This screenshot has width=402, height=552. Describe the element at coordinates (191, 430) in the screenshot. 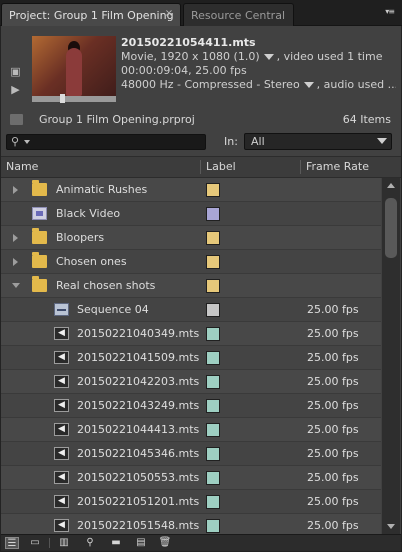

I see `list-item: ◀ 20150221044413.mts 25.00 fps` at that location.